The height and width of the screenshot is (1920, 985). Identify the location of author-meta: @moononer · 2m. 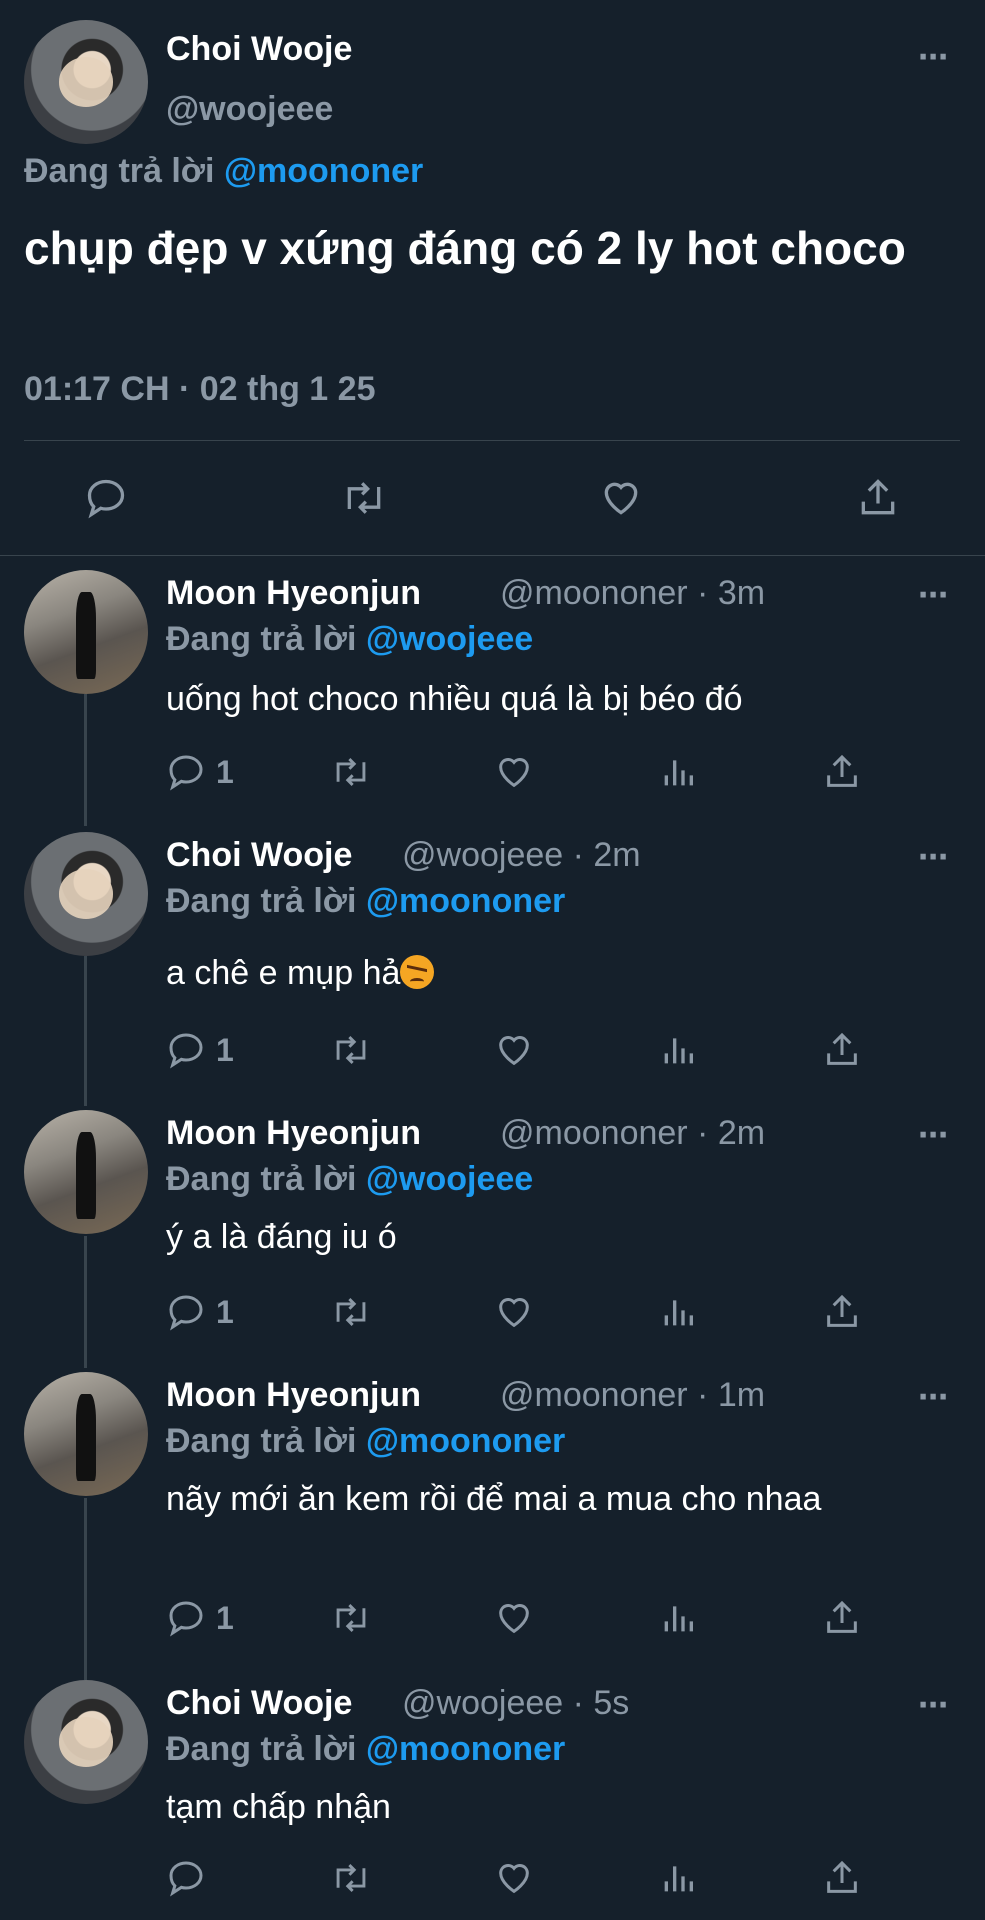
(633, 1133).